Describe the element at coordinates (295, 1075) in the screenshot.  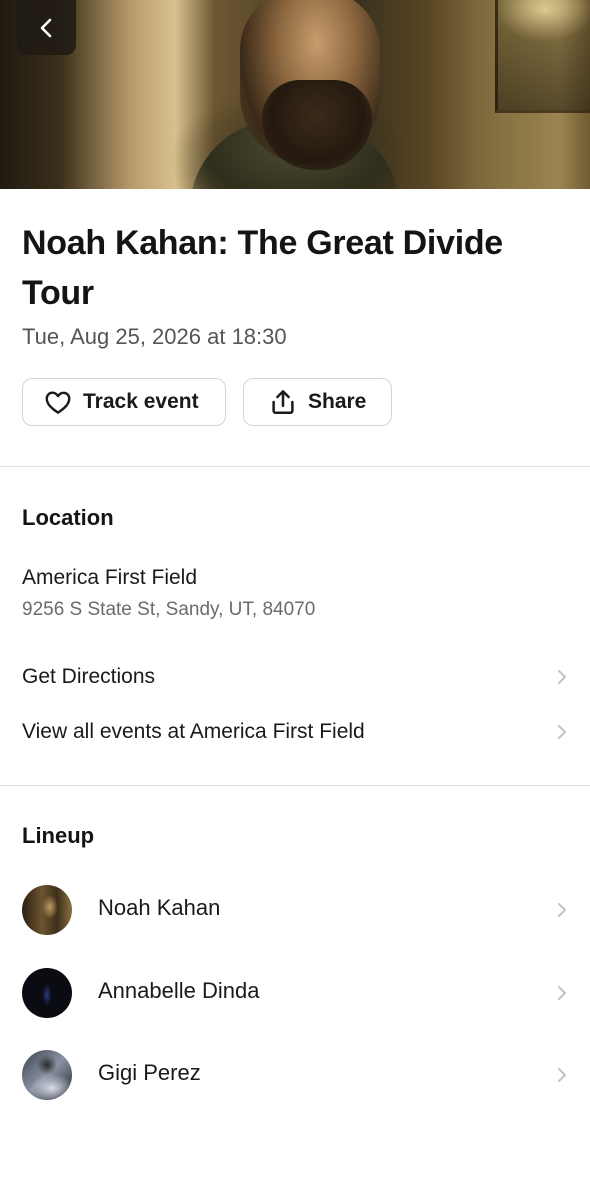
I see `lineup-item-gigi-perez: Gigi Perez` at that location.